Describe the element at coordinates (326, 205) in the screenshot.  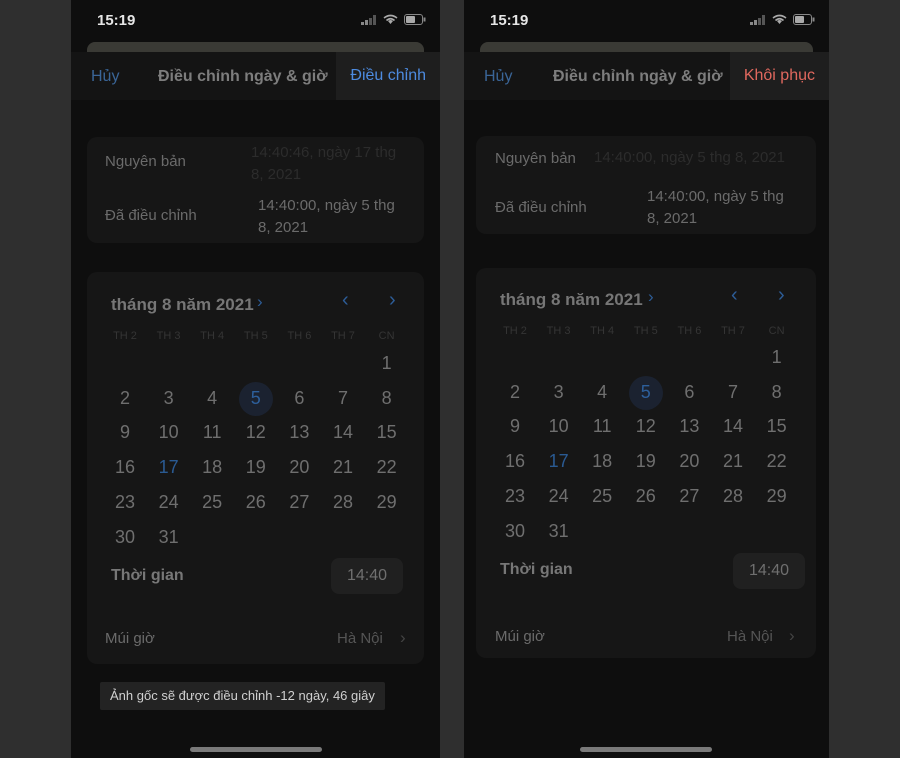
I see `adjusted-value-line1: 14:40:00, ngày 5 thg` at that location.